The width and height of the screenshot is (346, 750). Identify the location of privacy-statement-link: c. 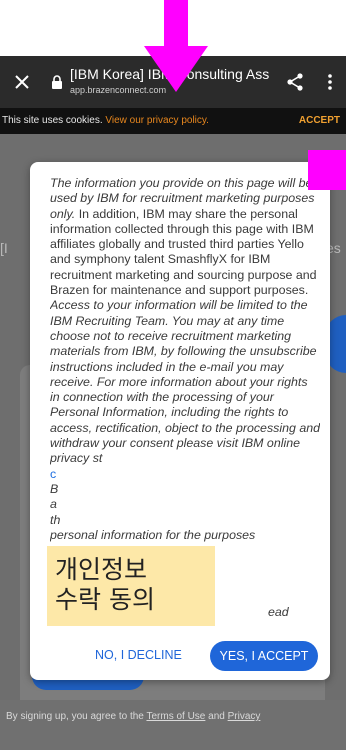
(53, 474).